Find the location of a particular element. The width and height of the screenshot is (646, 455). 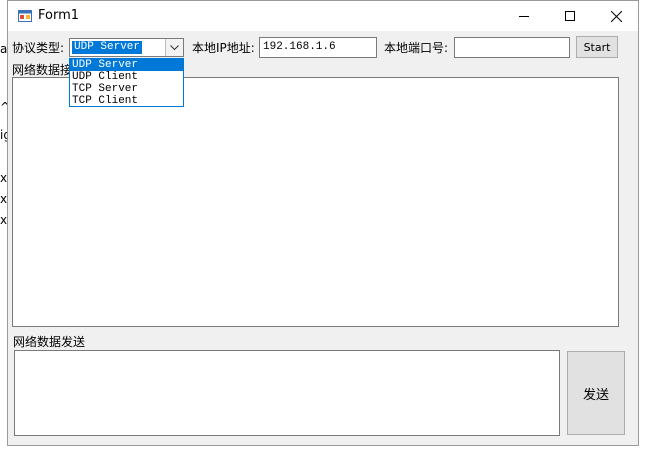

minimize-icon is located at coordinates (524, 16).